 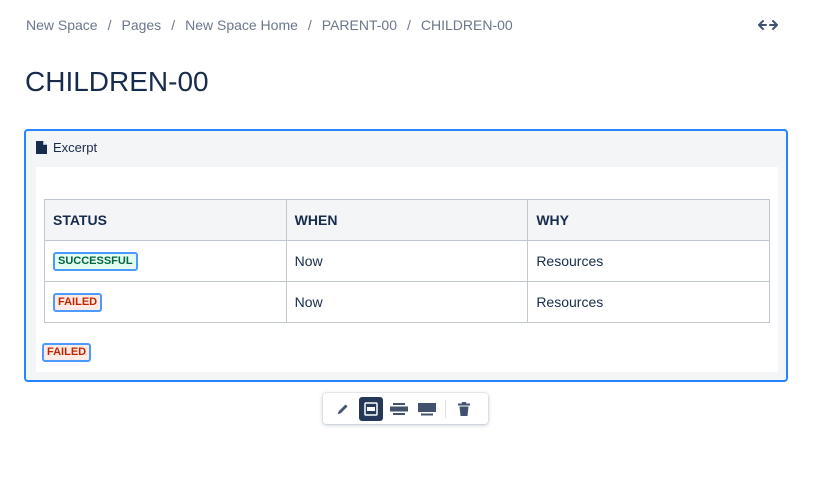 I want to click on breadcrumb-parent: PARENT-00, so click(x=359, y=25).